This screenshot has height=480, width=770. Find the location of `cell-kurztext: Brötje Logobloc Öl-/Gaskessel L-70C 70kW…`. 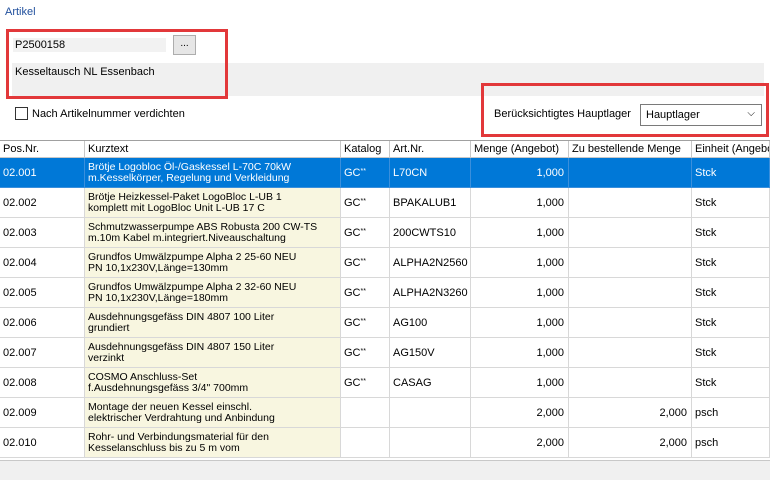

cell-kurztext: Brötje Logobloc Öl-/Gaskessel L-70C 70kW… is located at coordinates (213, 173).